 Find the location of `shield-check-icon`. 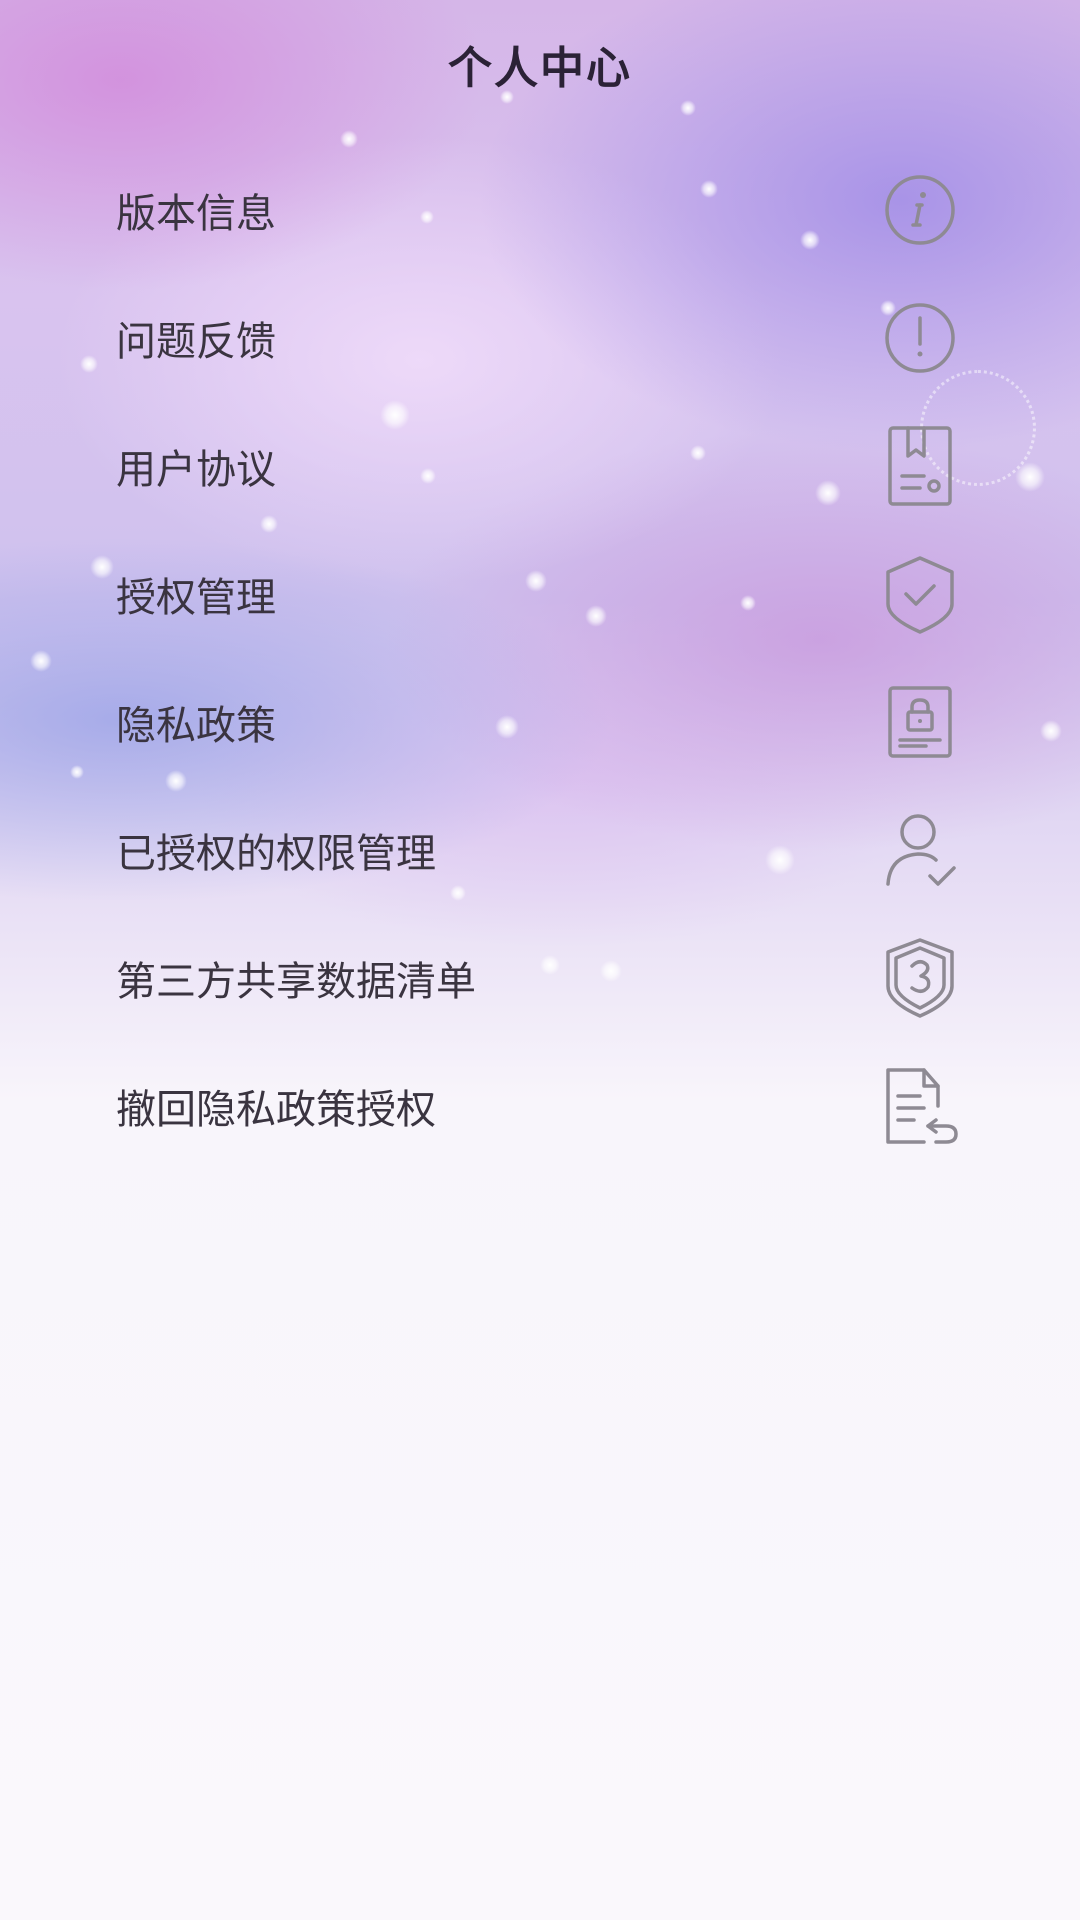

shield-check-icon is located at coordinates (920, 594).